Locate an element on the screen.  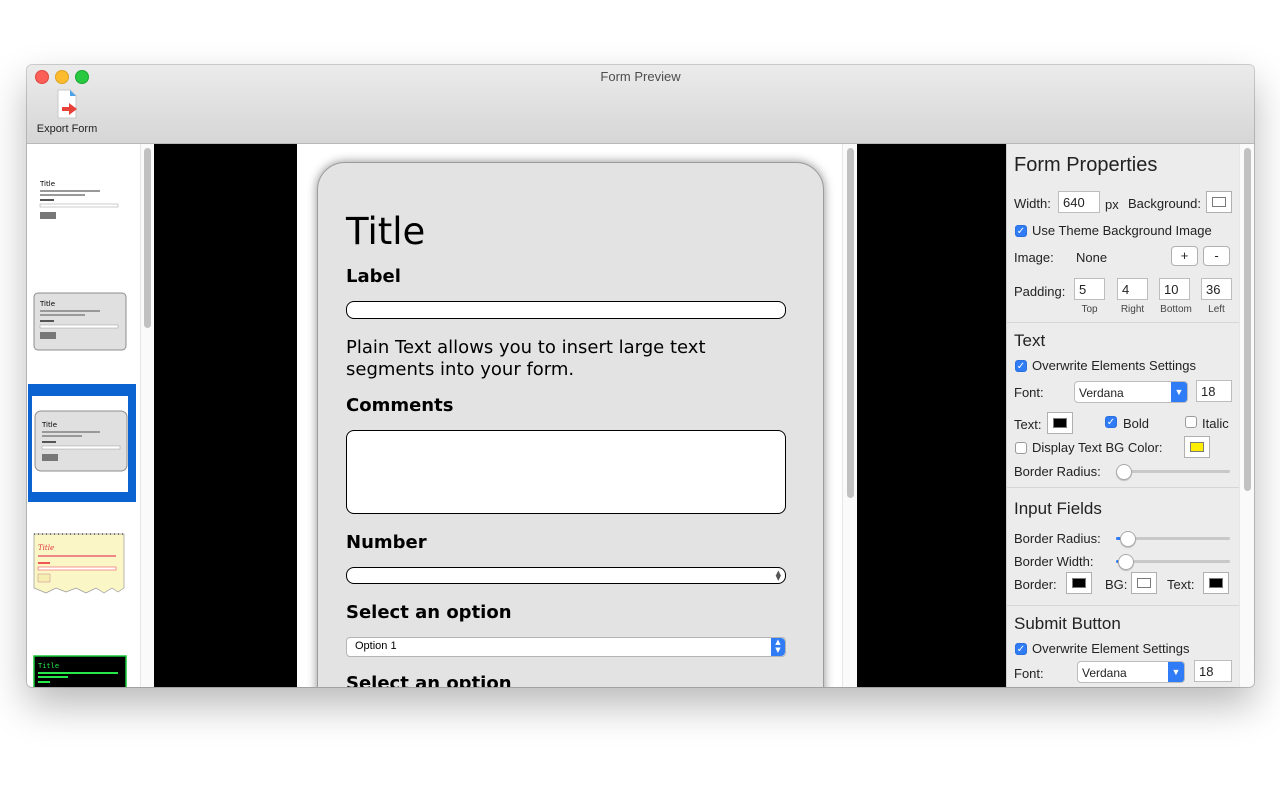
comments-label: Comments is located at coordinates (400, 405).